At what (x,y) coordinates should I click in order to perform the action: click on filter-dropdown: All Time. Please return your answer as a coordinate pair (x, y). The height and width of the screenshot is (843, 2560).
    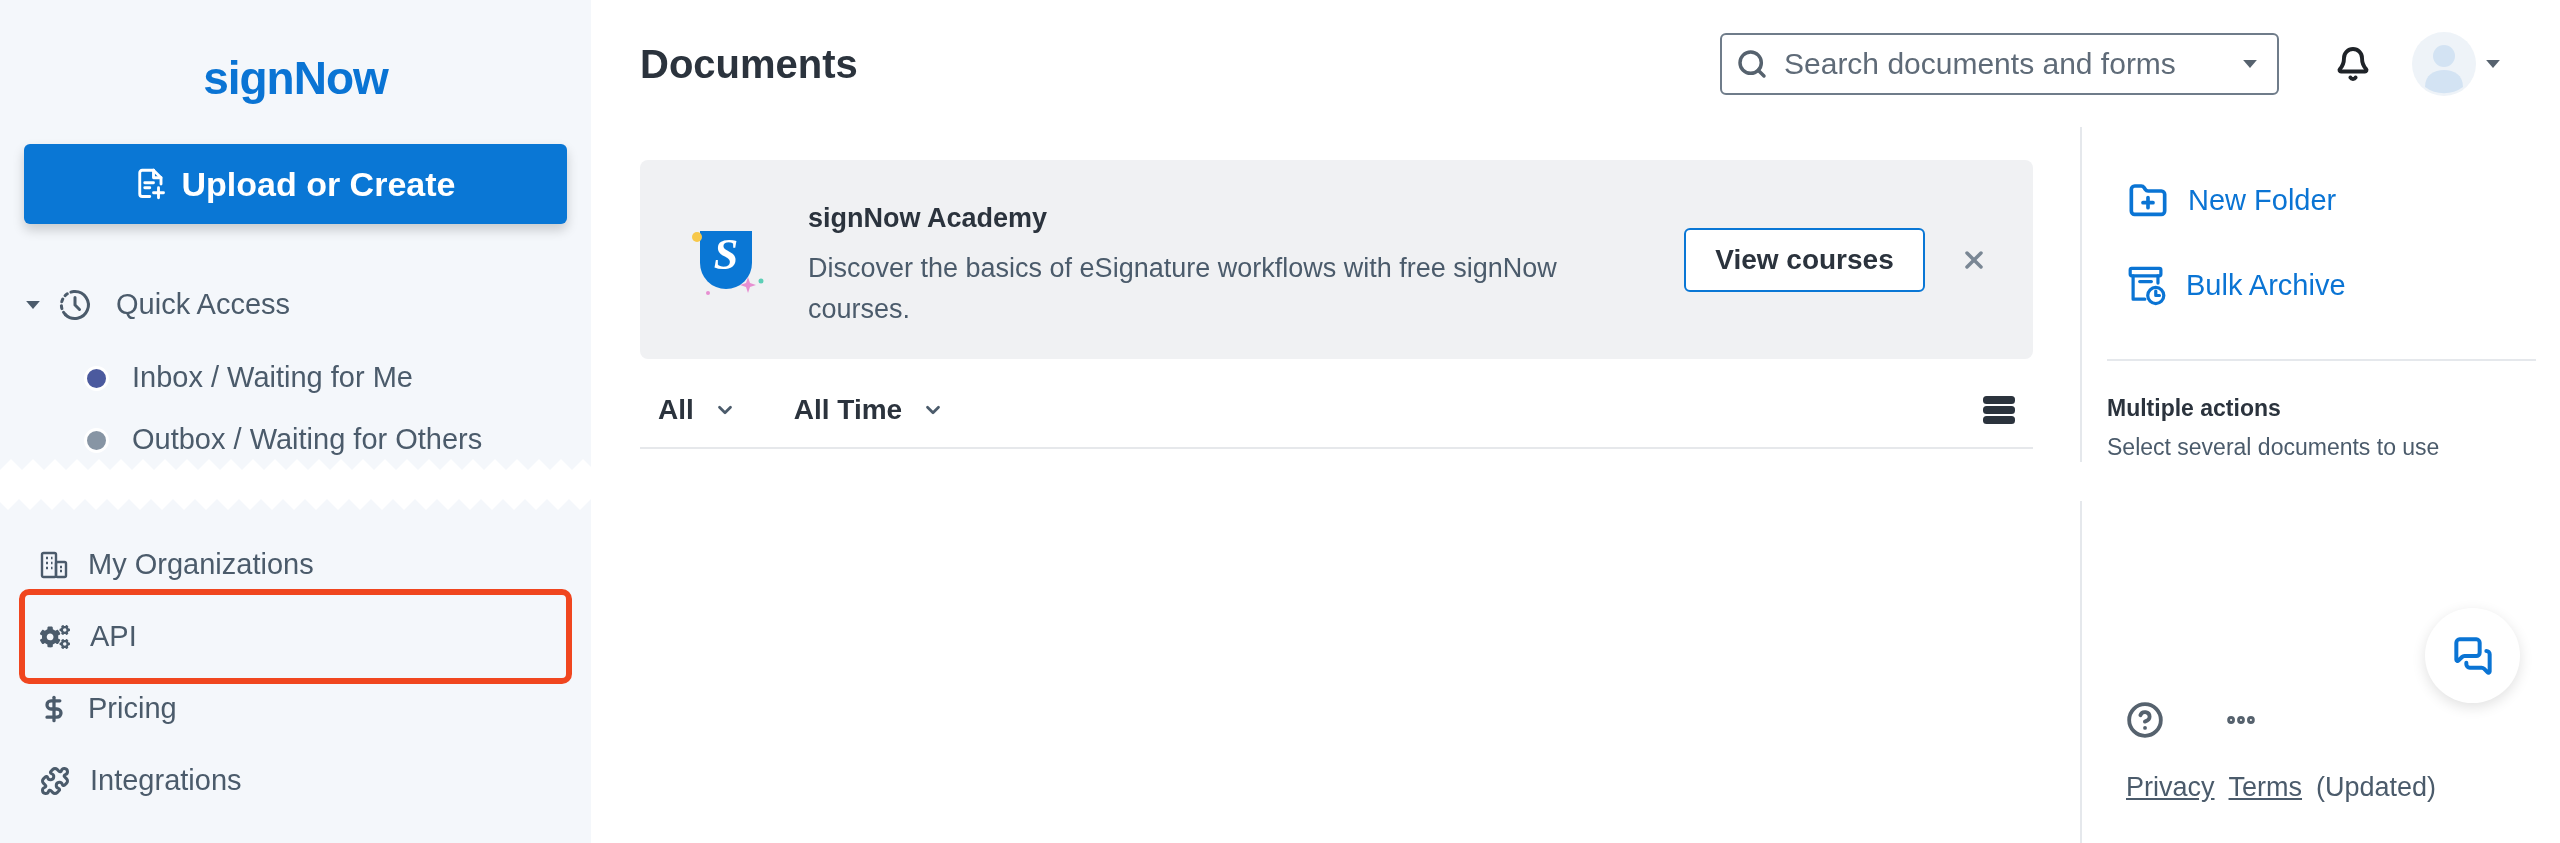
    Looking at the image, I should click on (869, 410).